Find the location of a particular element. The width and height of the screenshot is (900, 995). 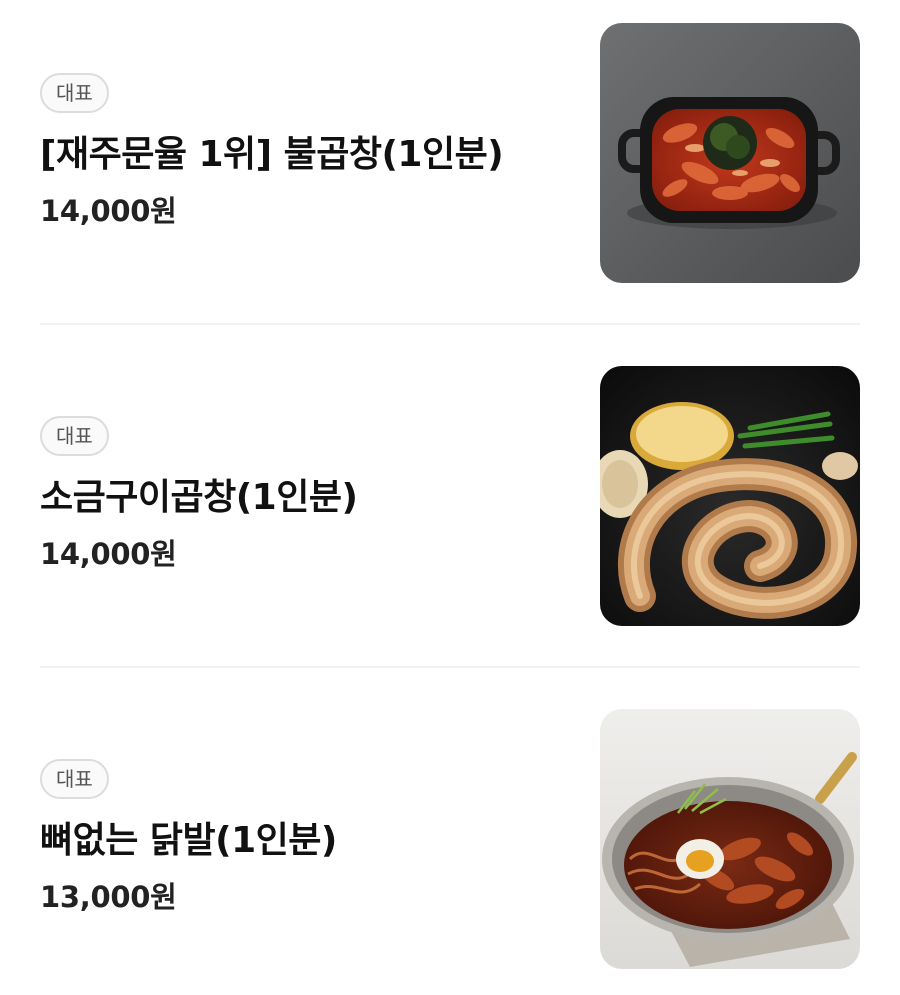

menu-item-name: 소금구이곱창(1인분) is located at coordinates (199, 497).